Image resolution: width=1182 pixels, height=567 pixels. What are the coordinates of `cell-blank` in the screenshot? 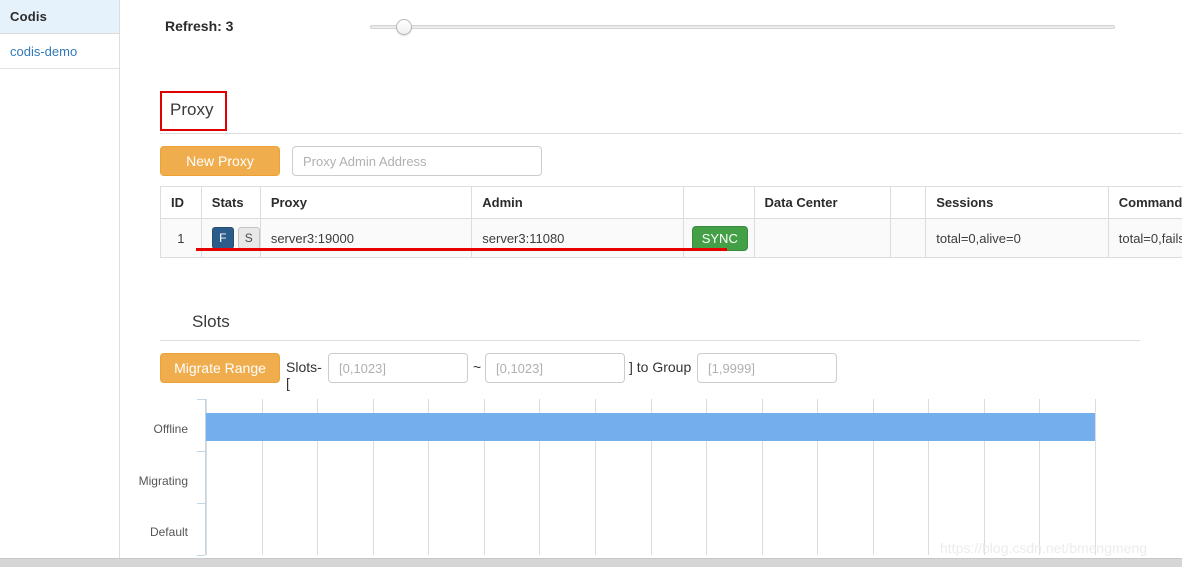 It's located at (908, 238).